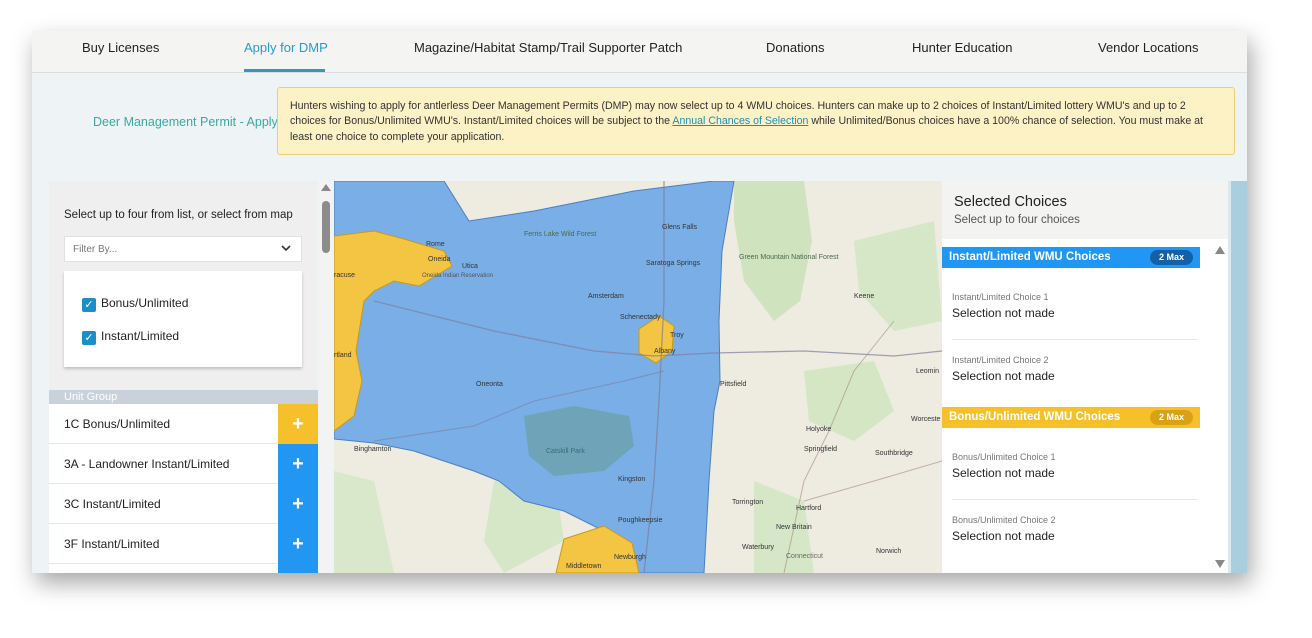 The width and height of the screenshot is (1312, 638). Describe the element at coordinates (584, 566) in the screenshot. I see `map-label: Middletown` at that location.